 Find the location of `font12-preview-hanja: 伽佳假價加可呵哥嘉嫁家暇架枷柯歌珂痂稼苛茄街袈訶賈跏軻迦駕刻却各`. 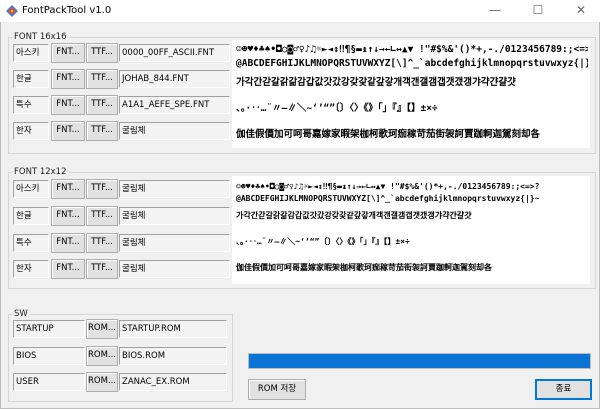

font12-preview-hanja: 伽佳假價加可呵哥嘉嫁家暇架枷柯歌珂痂稼苛茄街袈訶賈跏軻迦駕刻却各 is located at coordinates (364, 267).